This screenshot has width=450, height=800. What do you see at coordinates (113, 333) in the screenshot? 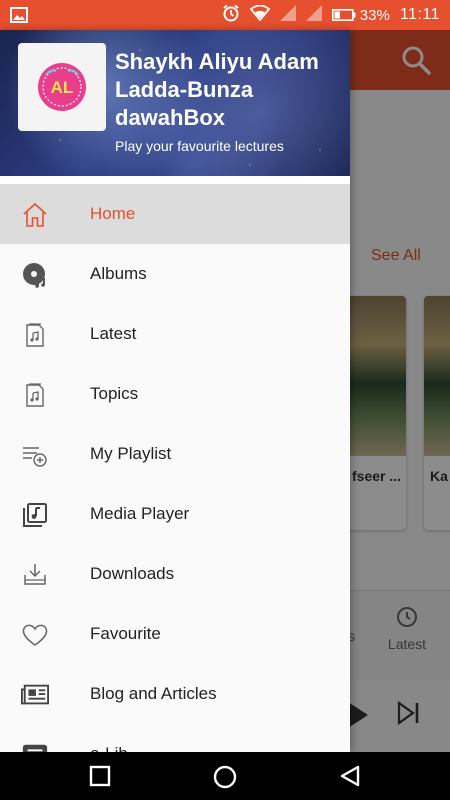
I see `menu-item-label: Latest` at bounding box center [113, 333].